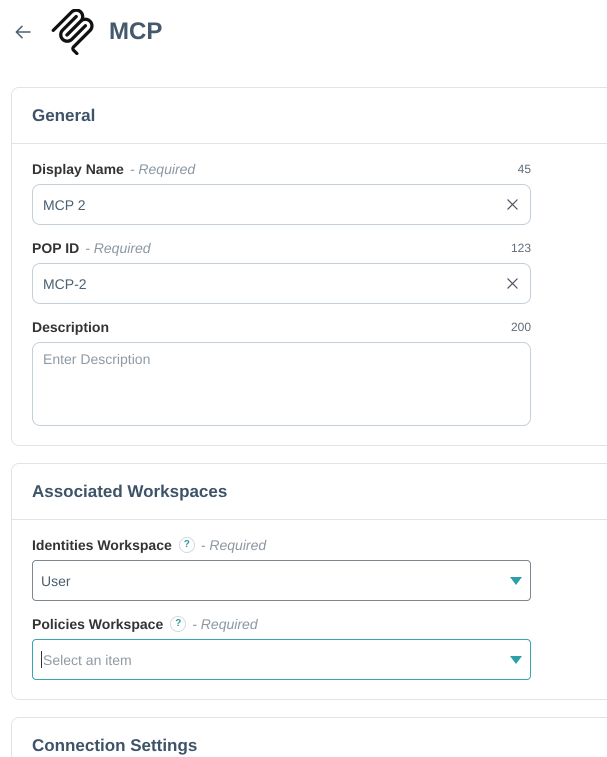  What do you see at coordinates (281, 580) in the screenshot?
I see `dropdown-field: User` at bounding box center [281, 580].